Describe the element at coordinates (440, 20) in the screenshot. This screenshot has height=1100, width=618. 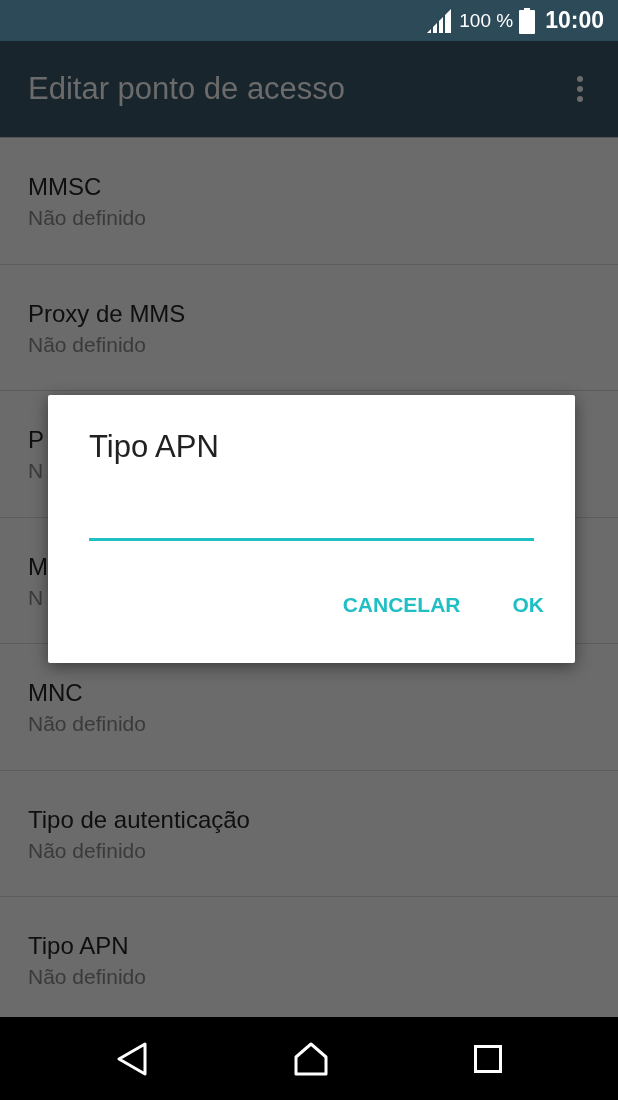
I see `signal-icon` at that location.